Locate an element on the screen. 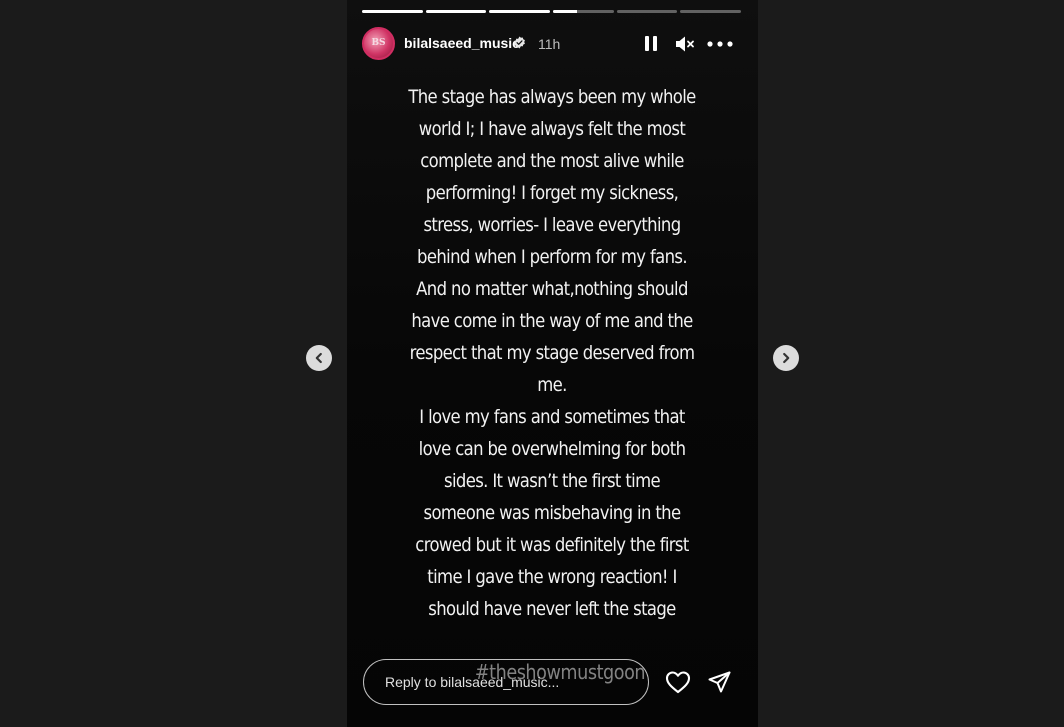  previous-story-button is located at coordinates (319, 358).